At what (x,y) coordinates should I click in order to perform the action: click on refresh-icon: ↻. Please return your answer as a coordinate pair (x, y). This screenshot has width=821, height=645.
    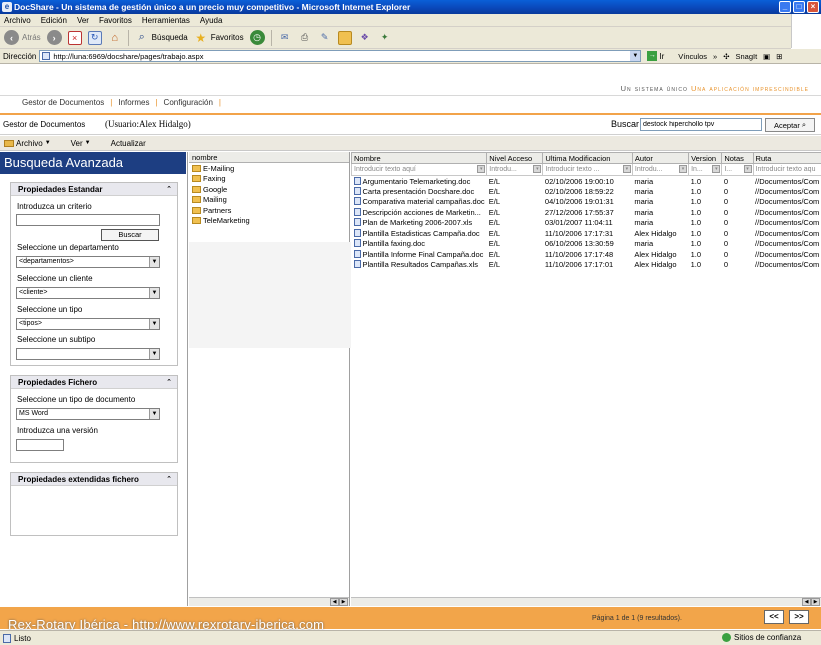
    Looking at the image, I should click on (94, 37).